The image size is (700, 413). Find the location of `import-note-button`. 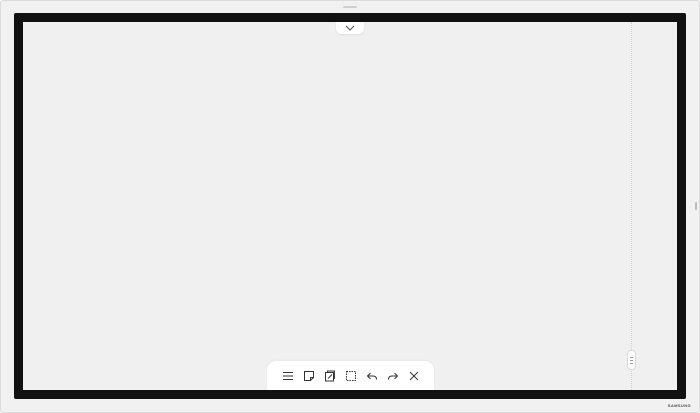

import-note-button is located at coordinates (330, 376).